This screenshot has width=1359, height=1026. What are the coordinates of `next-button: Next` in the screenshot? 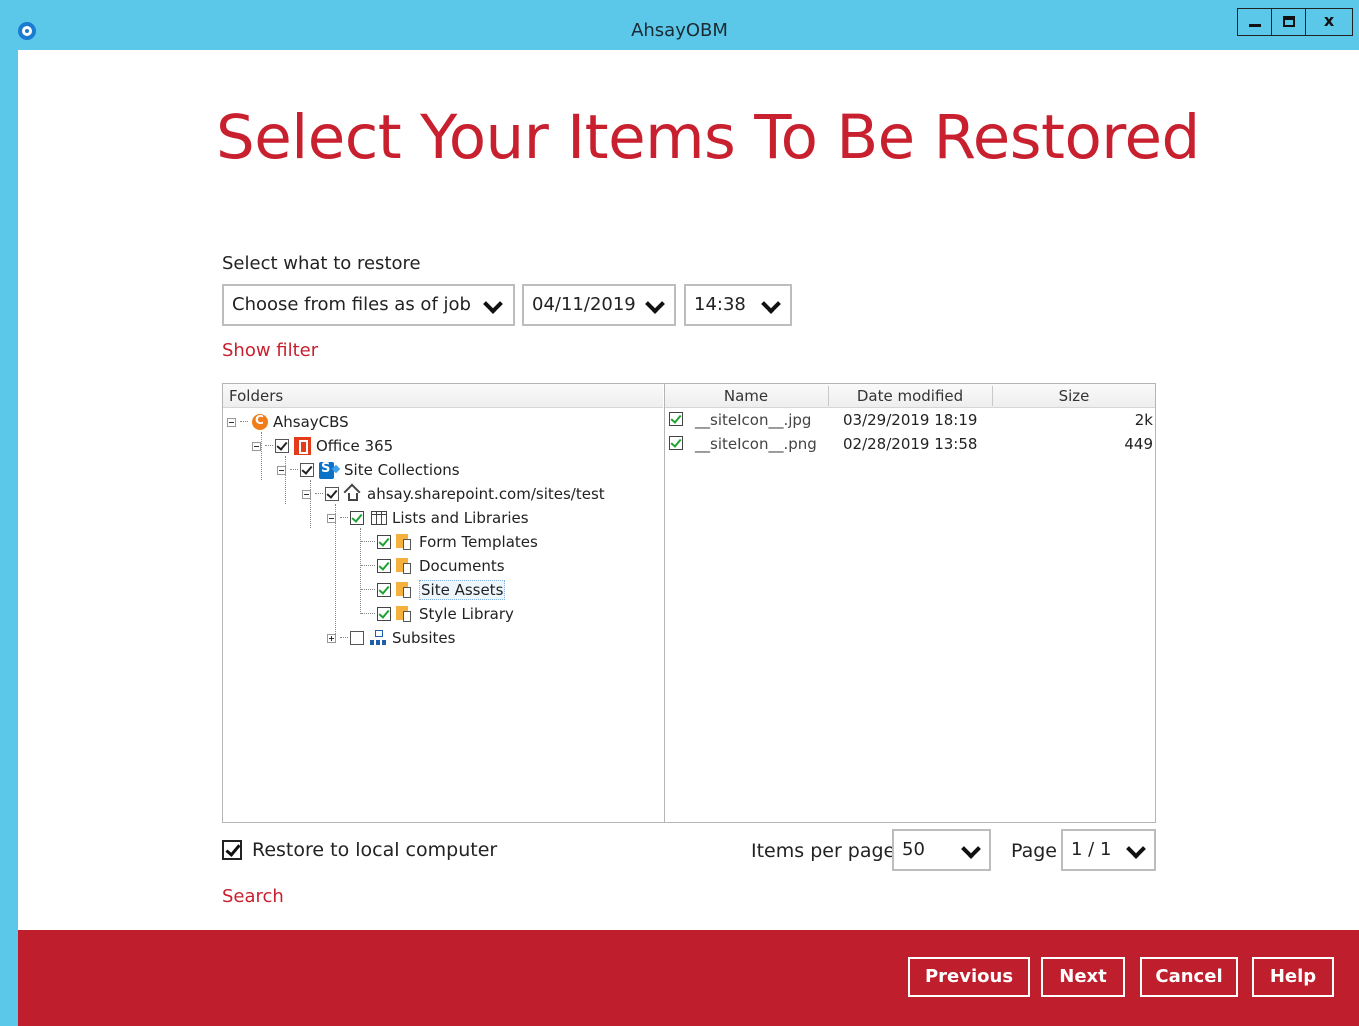 It's located at (1083, 977).